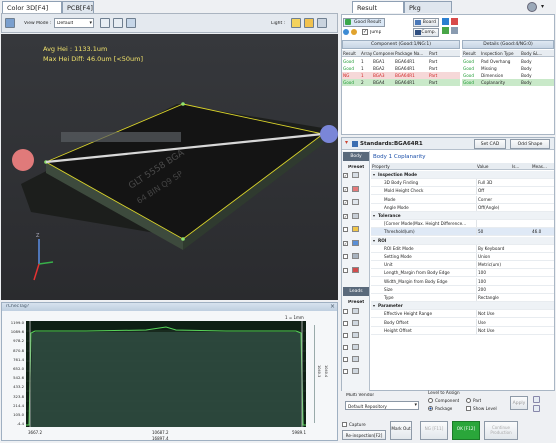 The height and width of the screenshot is (443, 556). What do you see at coordinates (401, 75) in the screenshot?
I see `table-row: NG 1 BGA3 BGA64R1 Part` at bounding box center [401, 75].